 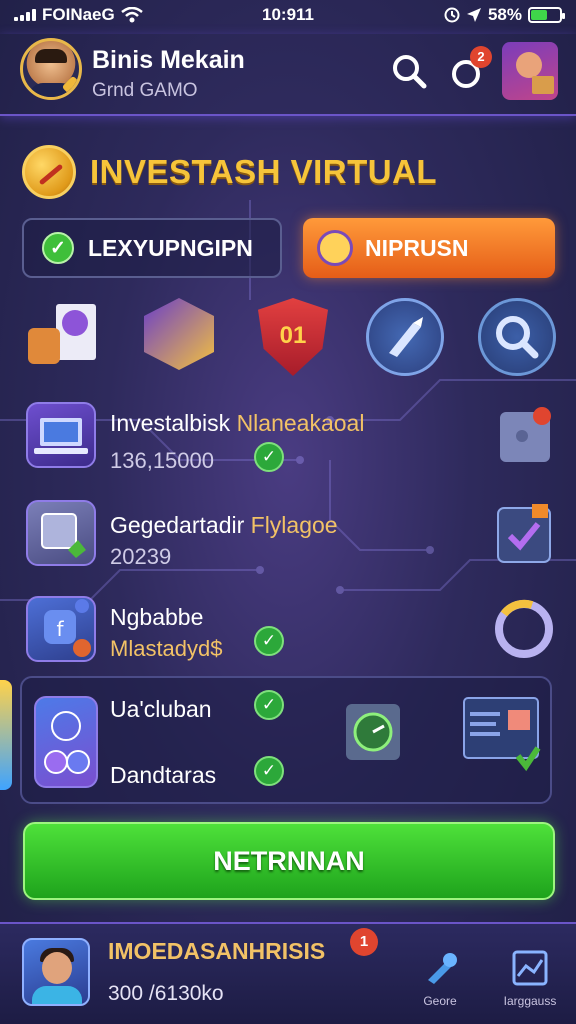 What do you see at coordinates (289, 861) in the screenshot?
I see `primary-cta-button: NETRNNAN` at bounding box center [289, 861].